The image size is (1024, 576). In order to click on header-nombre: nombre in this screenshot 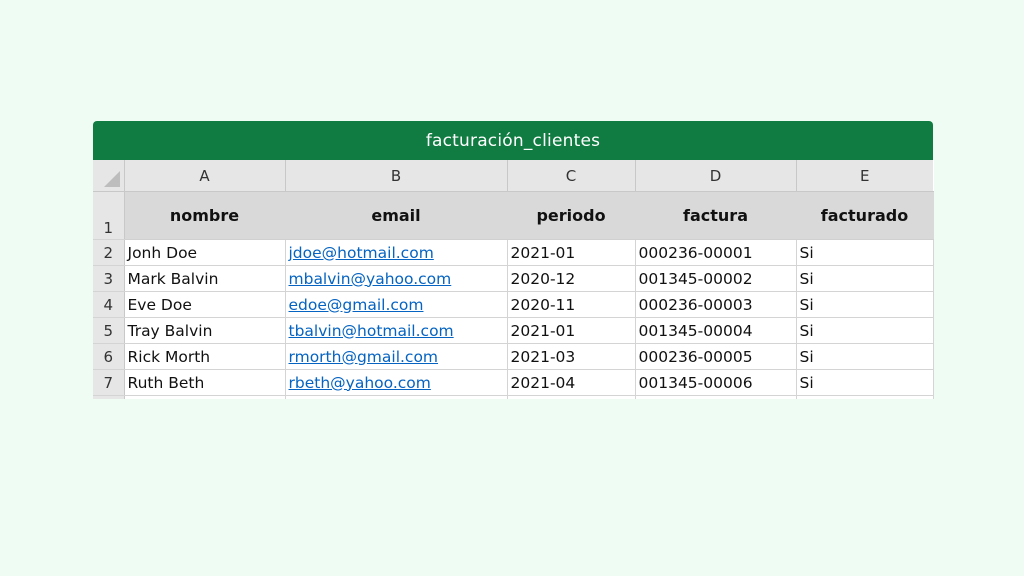, I will do `click(205, 215)`.